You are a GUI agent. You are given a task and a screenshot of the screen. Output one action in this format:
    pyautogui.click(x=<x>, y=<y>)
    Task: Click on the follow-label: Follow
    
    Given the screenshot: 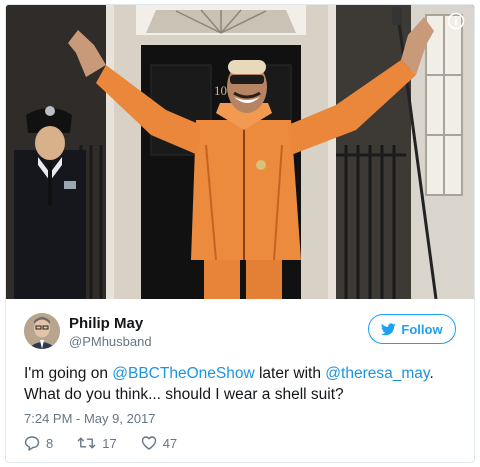 What is the action you would take?
    pyautogui.click(x=422, y=329)
    